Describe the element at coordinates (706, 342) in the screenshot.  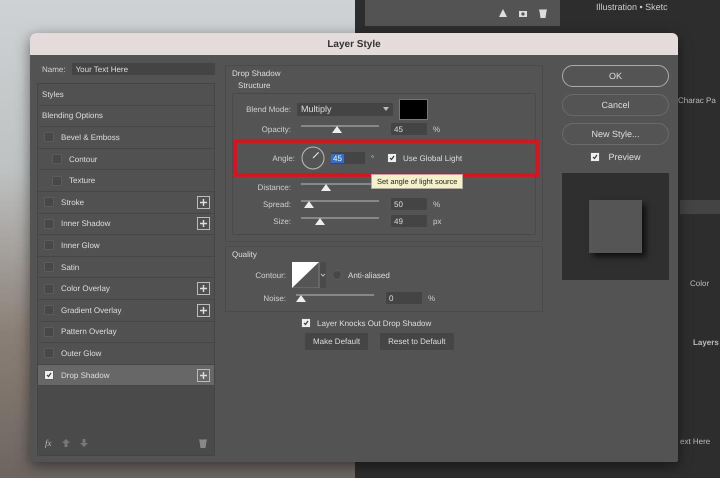
I see `layers-tab: Layers` at that location.